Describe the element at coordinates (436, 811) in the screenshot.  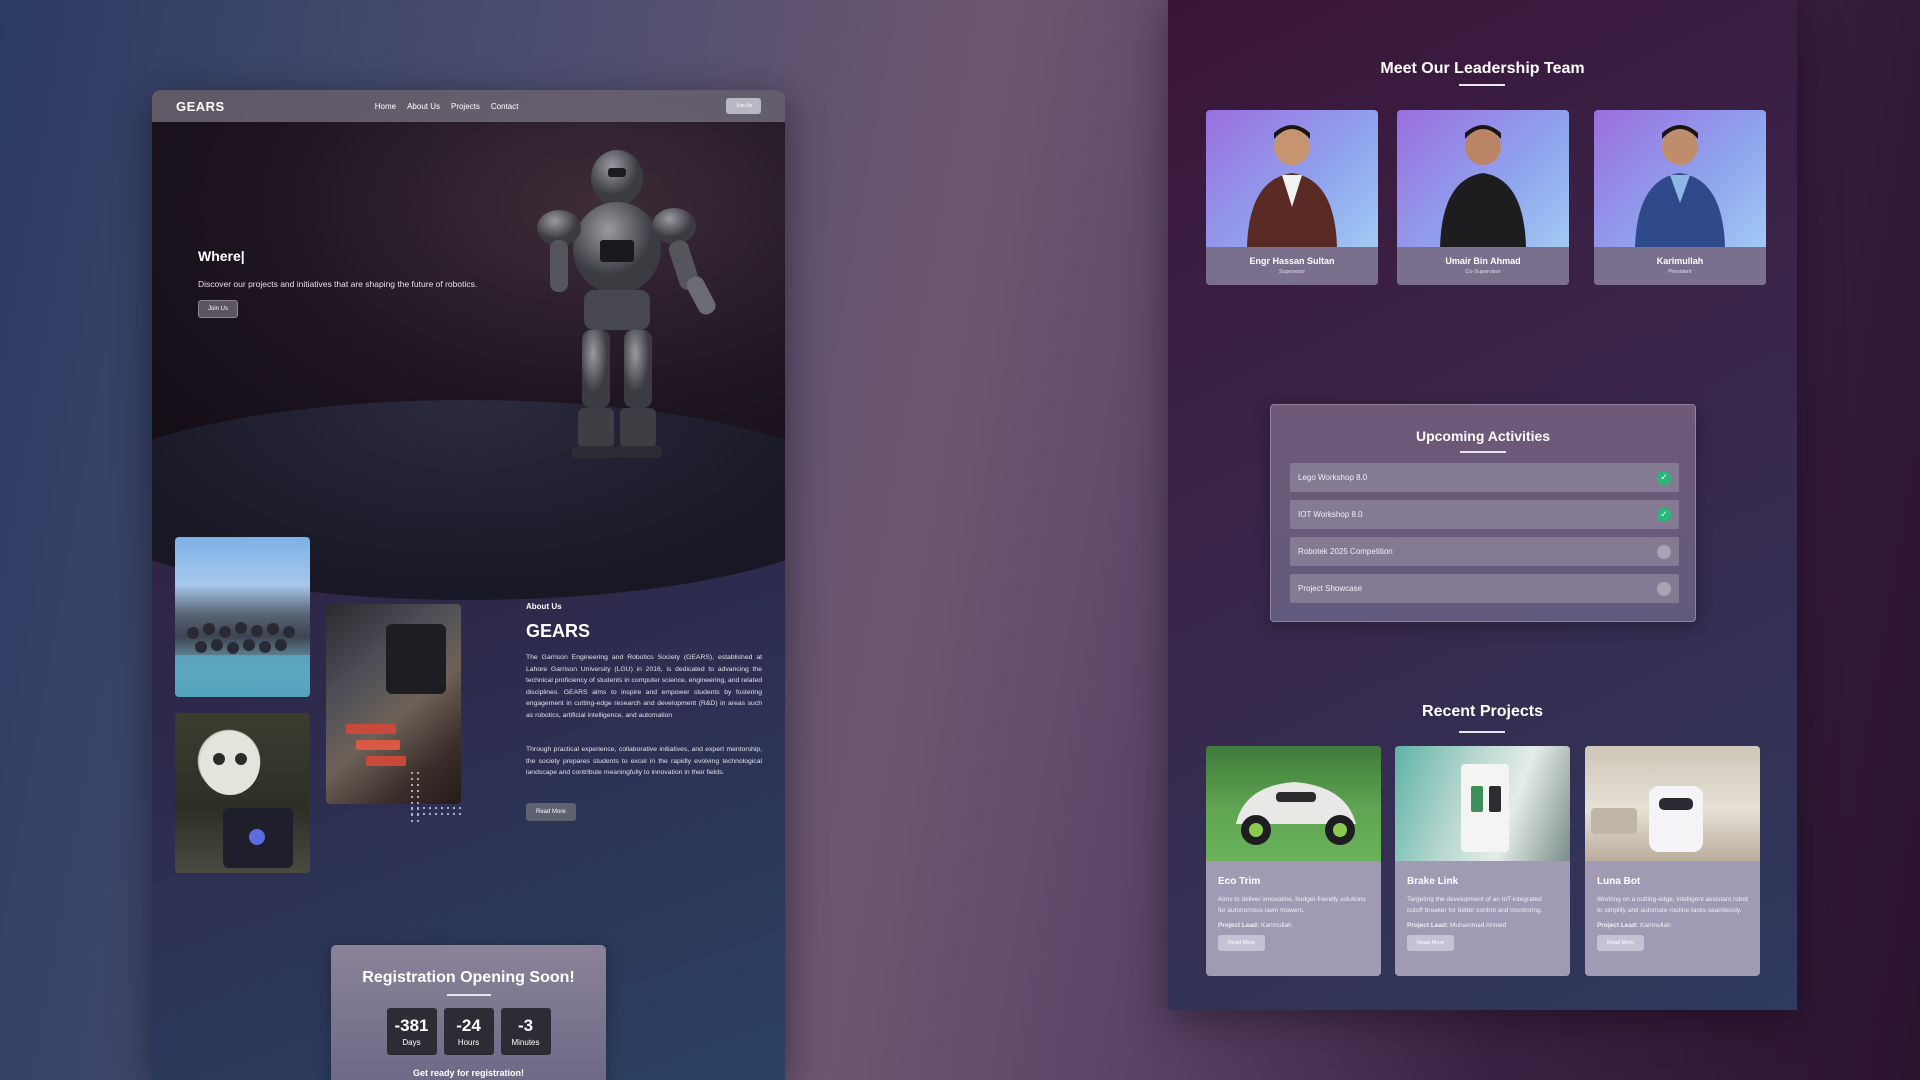
I see `decor-dots-horizontal` at that location.